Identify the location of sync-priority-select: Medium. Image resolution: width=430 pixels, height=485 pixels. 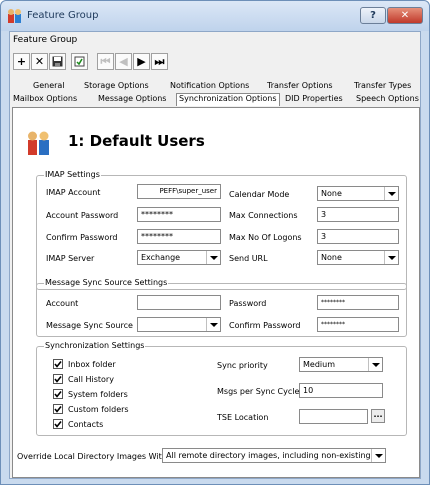
(341, 364).